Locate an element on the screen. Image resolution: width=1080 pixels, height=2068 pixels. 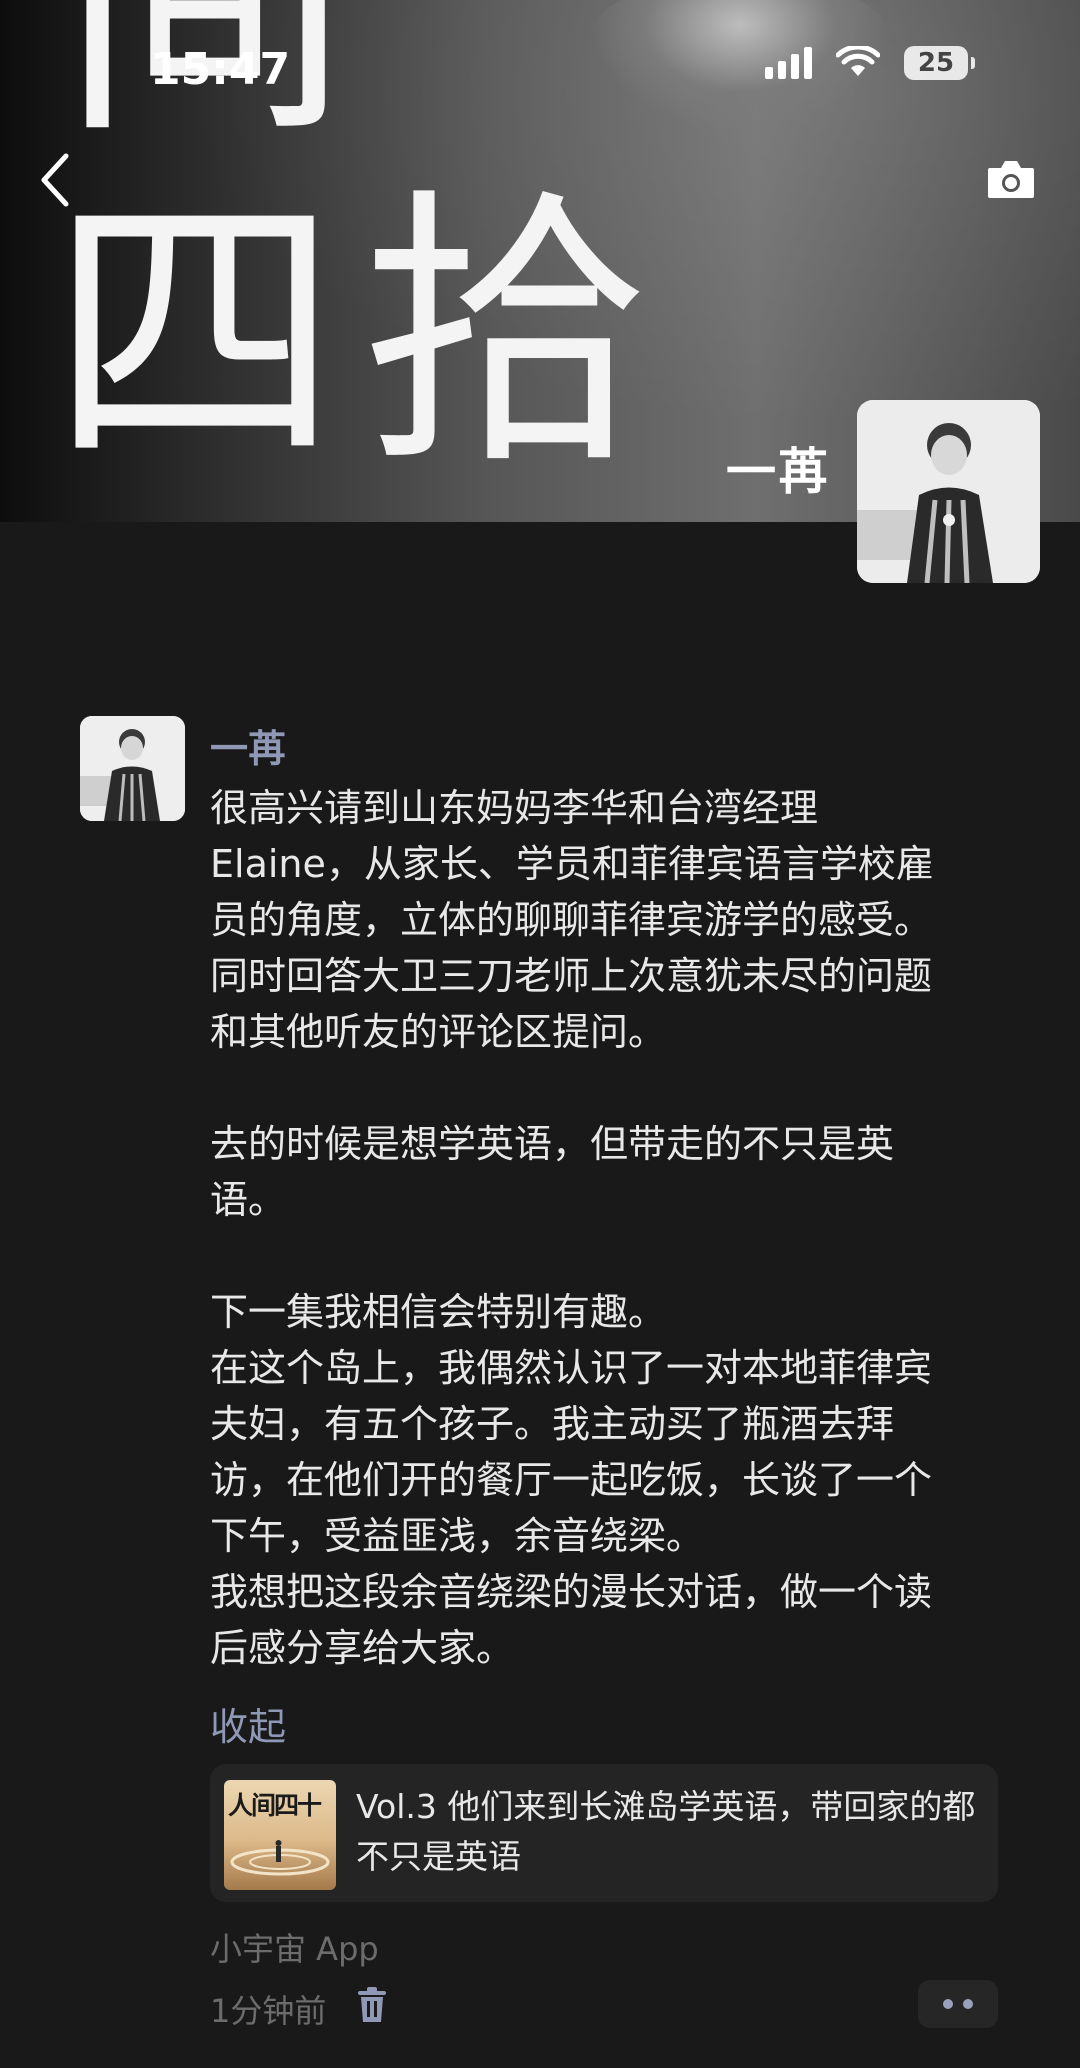
episode-thumbnail: 人间四十 is located at coordinates (280, 1835).